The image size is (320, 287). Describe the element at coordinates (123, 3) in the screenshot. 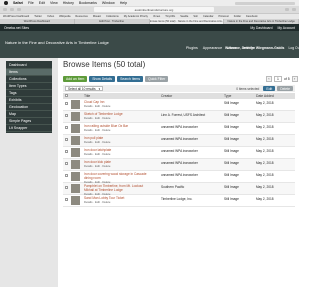

I see `menu-help: Help` at that location.